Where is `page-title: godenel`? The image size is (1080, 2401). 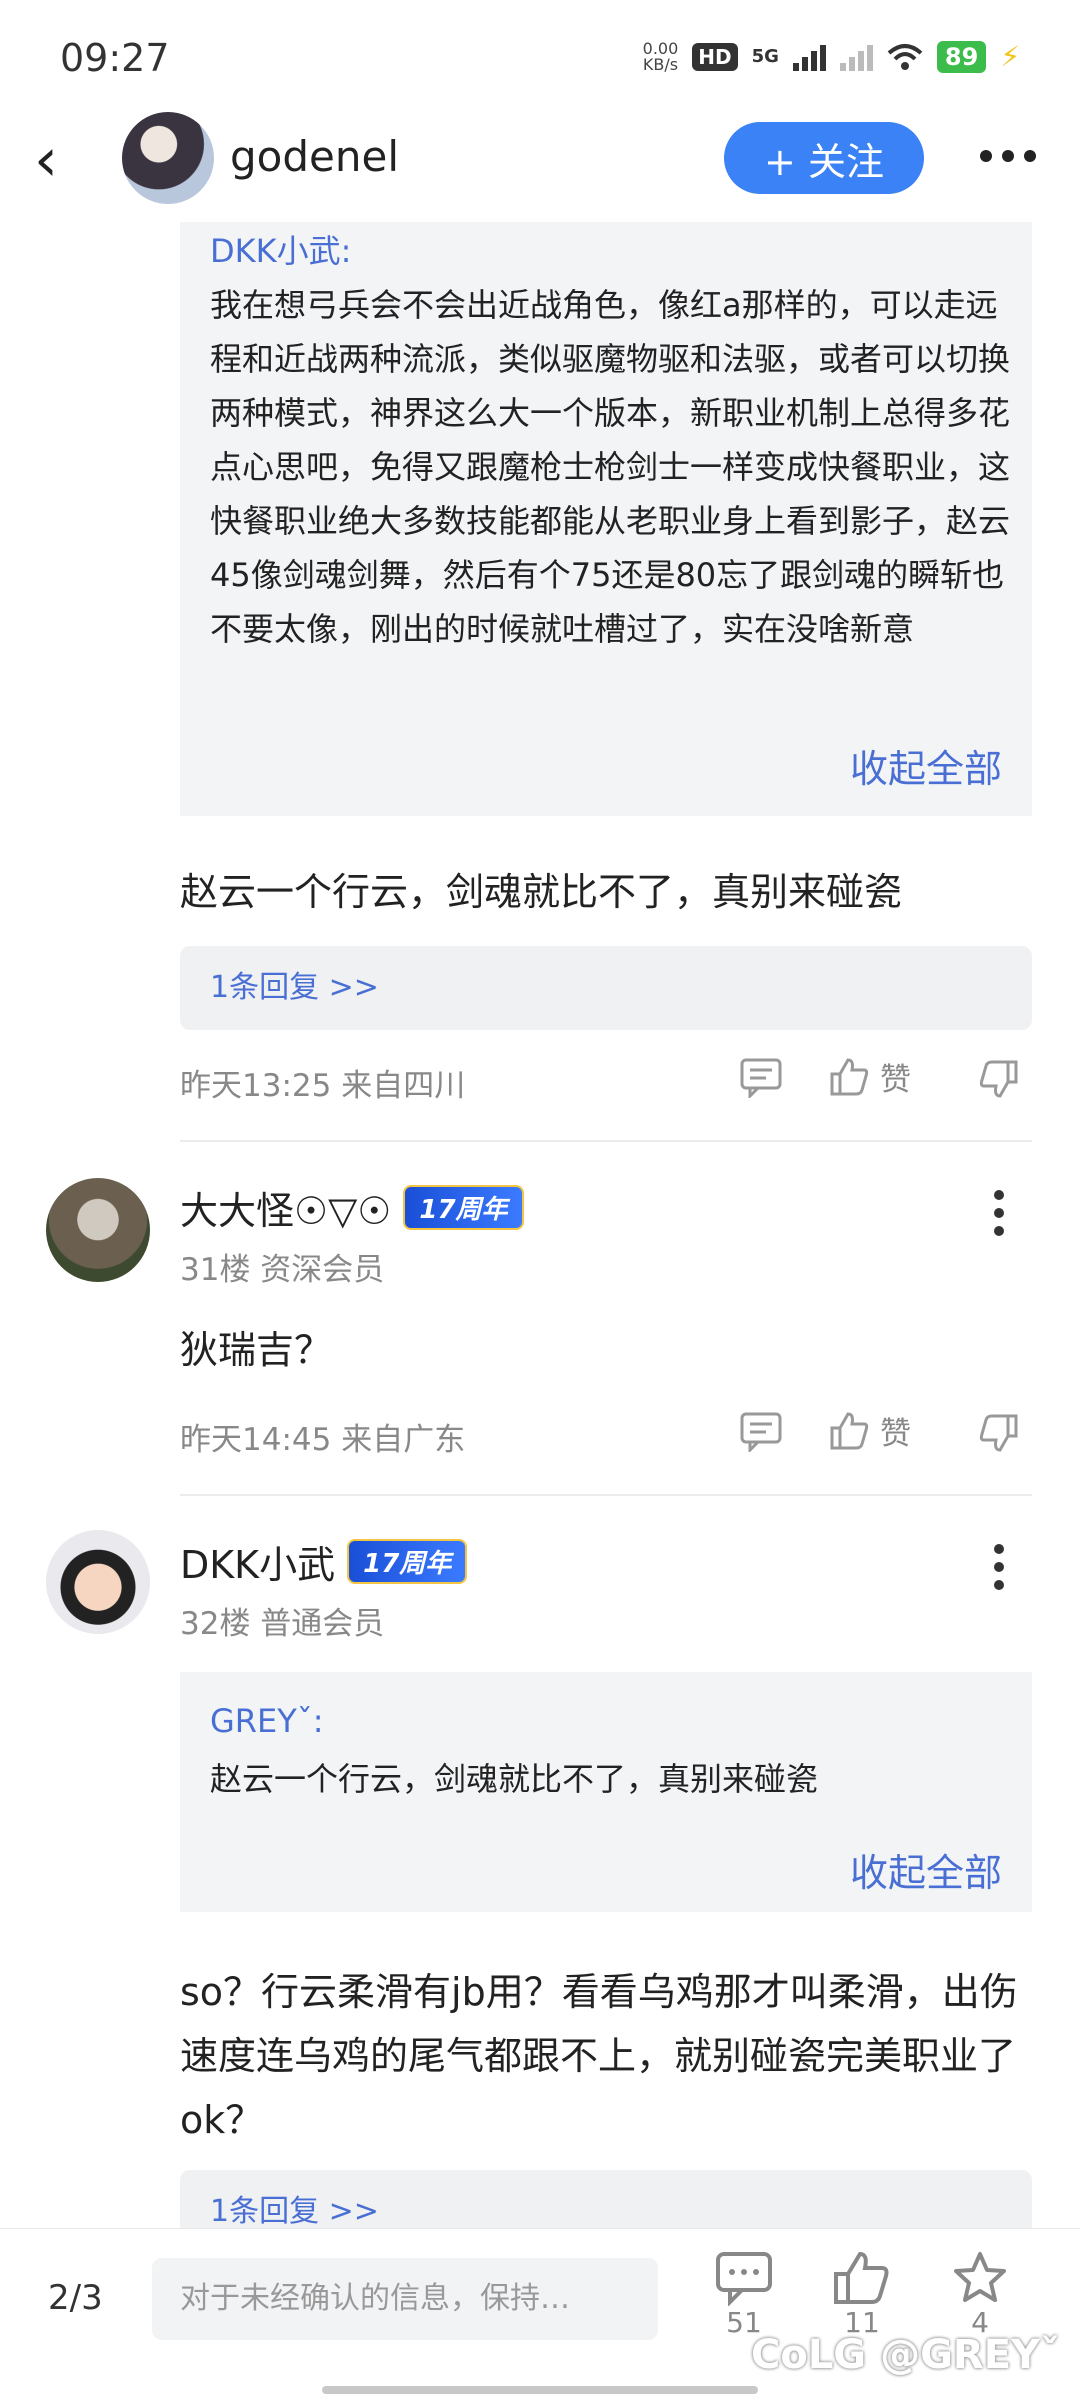 page-title: godenel is located at coordinates (314, 156).